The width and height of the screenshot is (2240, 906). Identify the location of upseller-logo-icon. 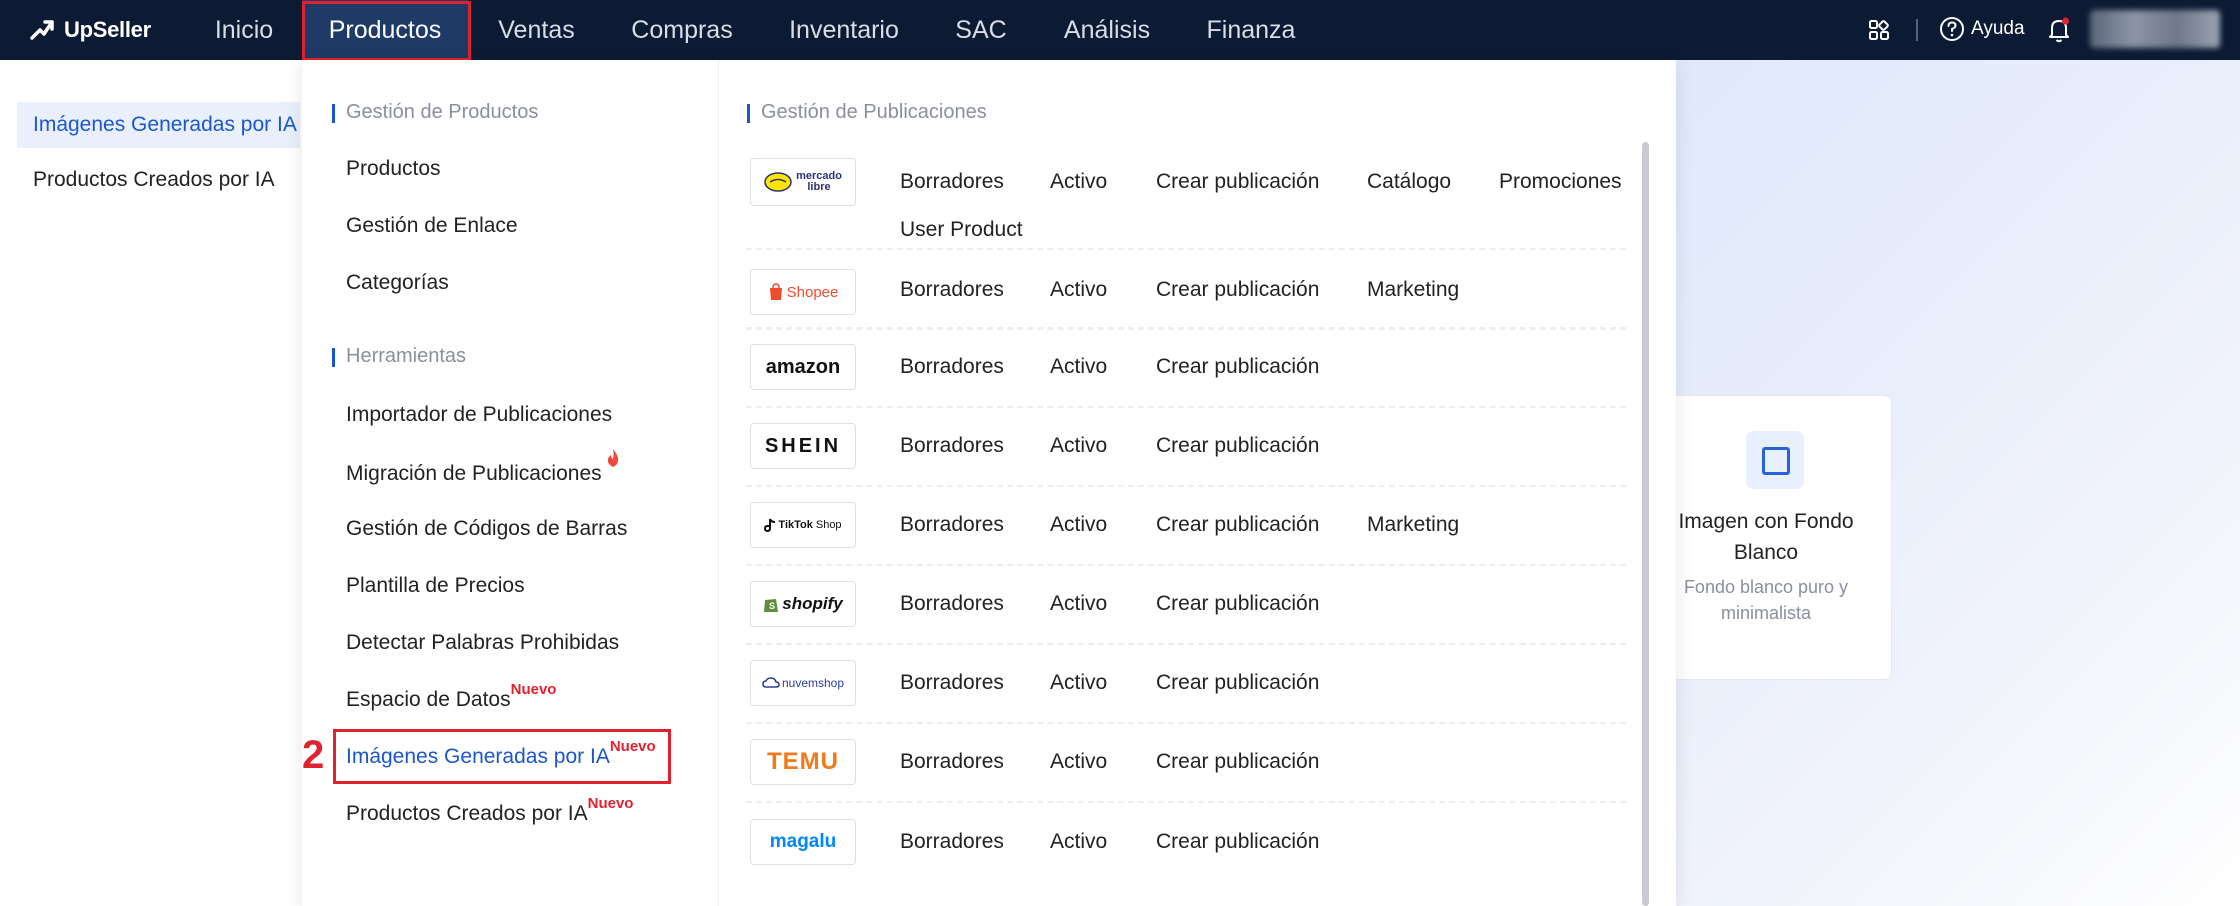
(42, 30).